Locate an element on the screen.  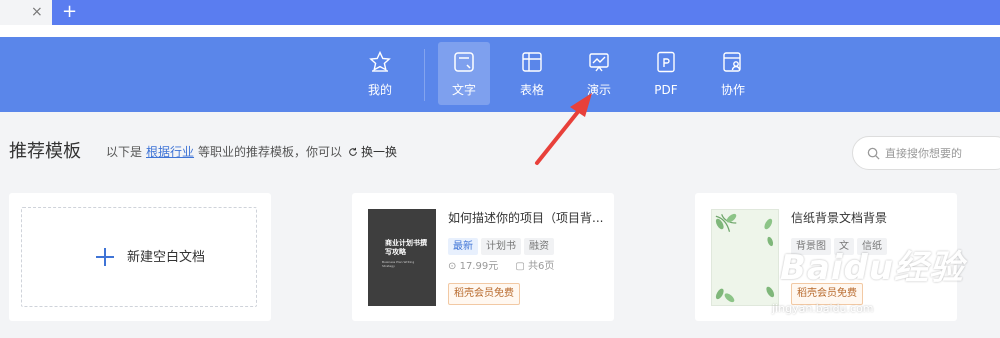
new-blank-document-card: 新建空白文档 is located at coordinates (140, 257).